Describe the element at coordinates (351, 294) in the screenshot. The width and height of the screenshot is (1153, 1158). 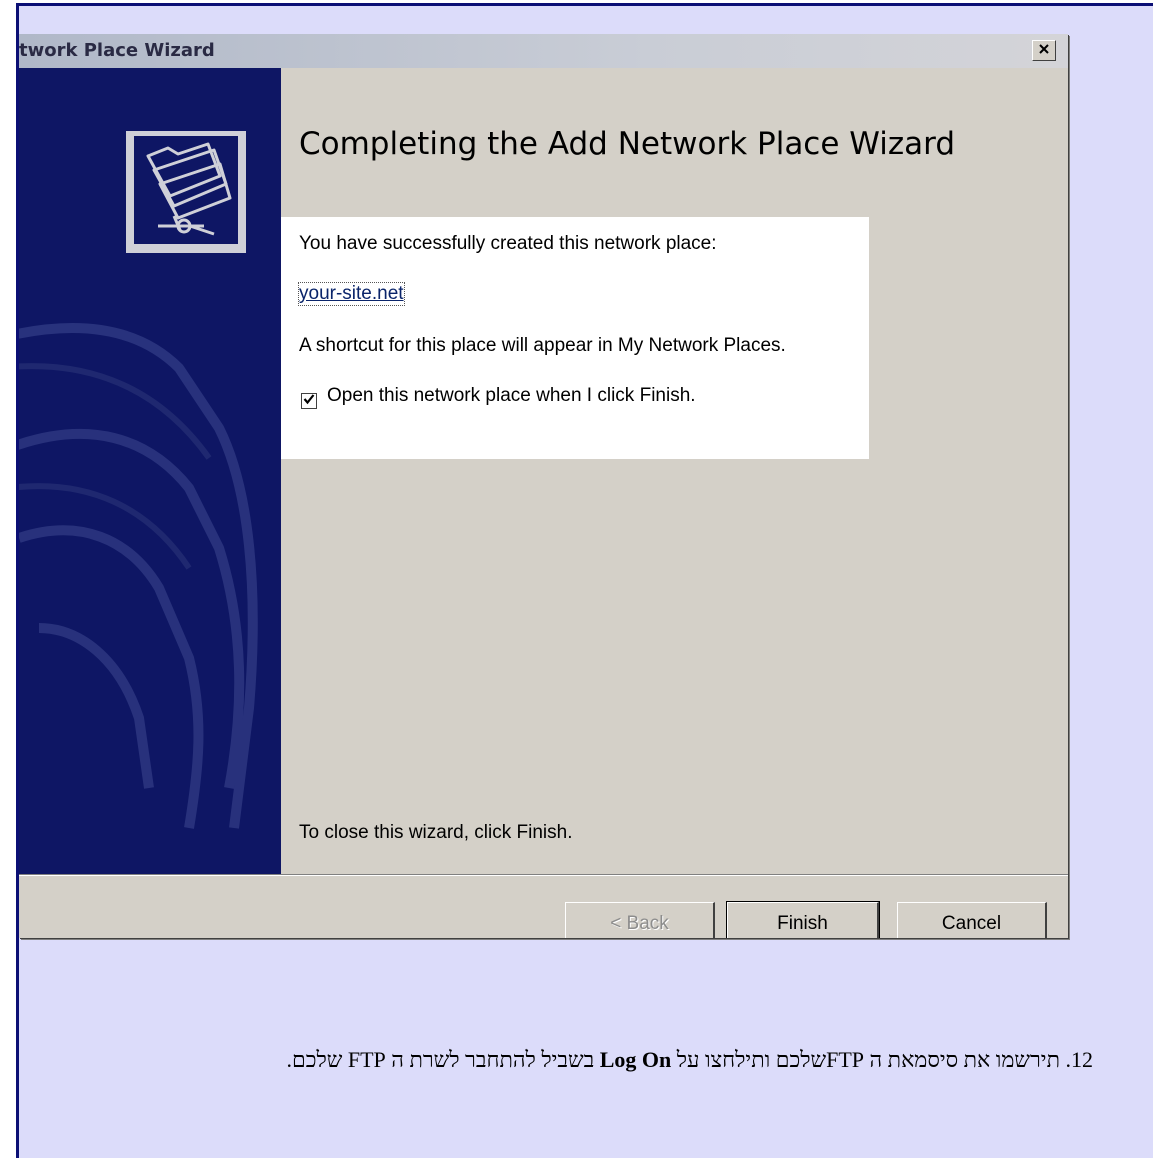
I see `network-place-link: your-site.net` at that location.